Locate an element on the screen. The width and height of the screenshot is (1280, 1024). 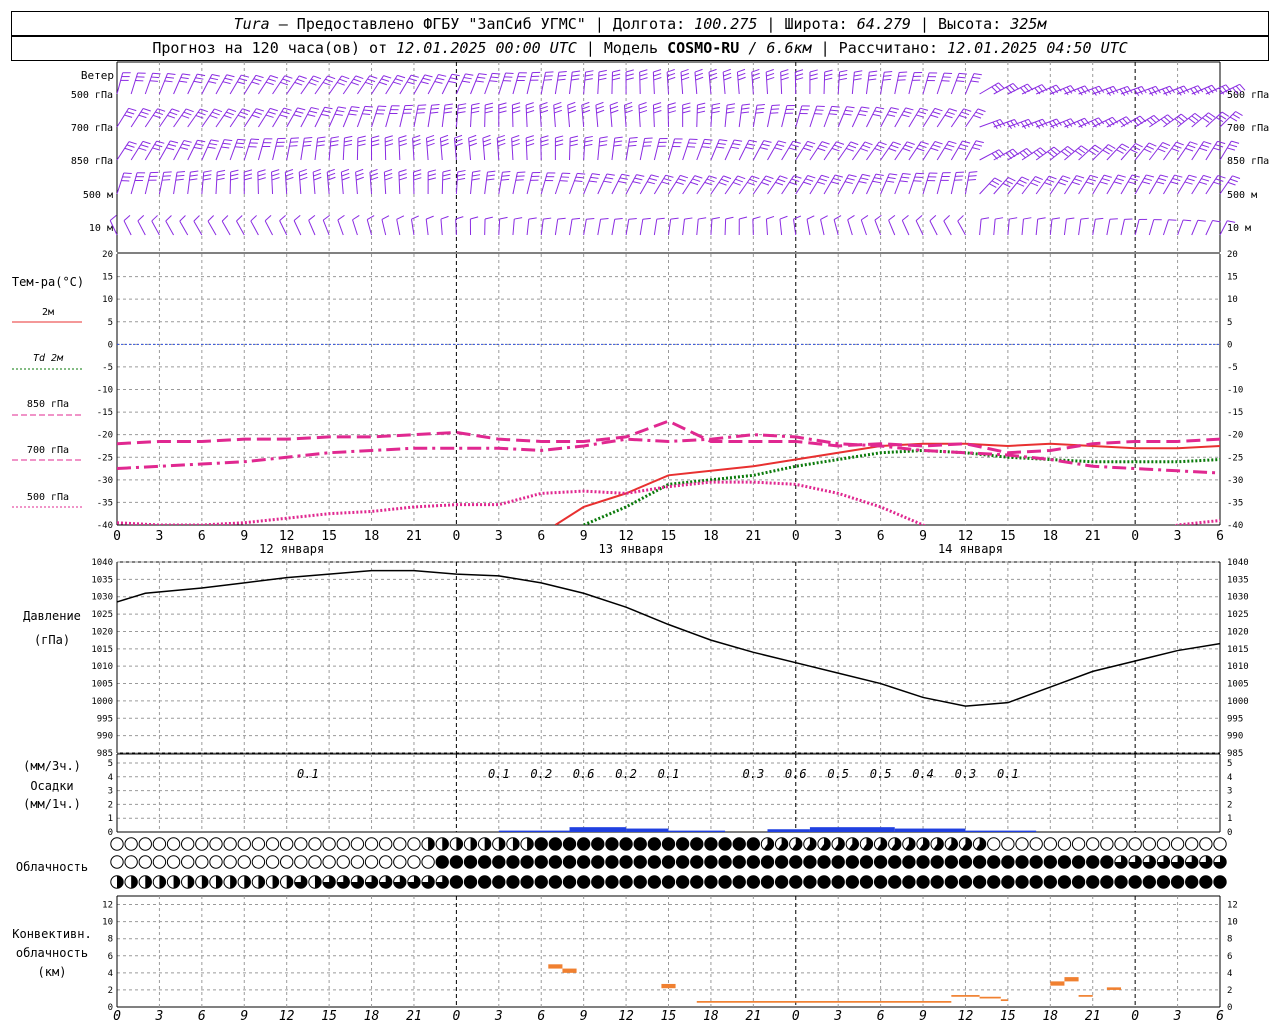
temp-tick-label: -25 is located at coordinates (105, 458).